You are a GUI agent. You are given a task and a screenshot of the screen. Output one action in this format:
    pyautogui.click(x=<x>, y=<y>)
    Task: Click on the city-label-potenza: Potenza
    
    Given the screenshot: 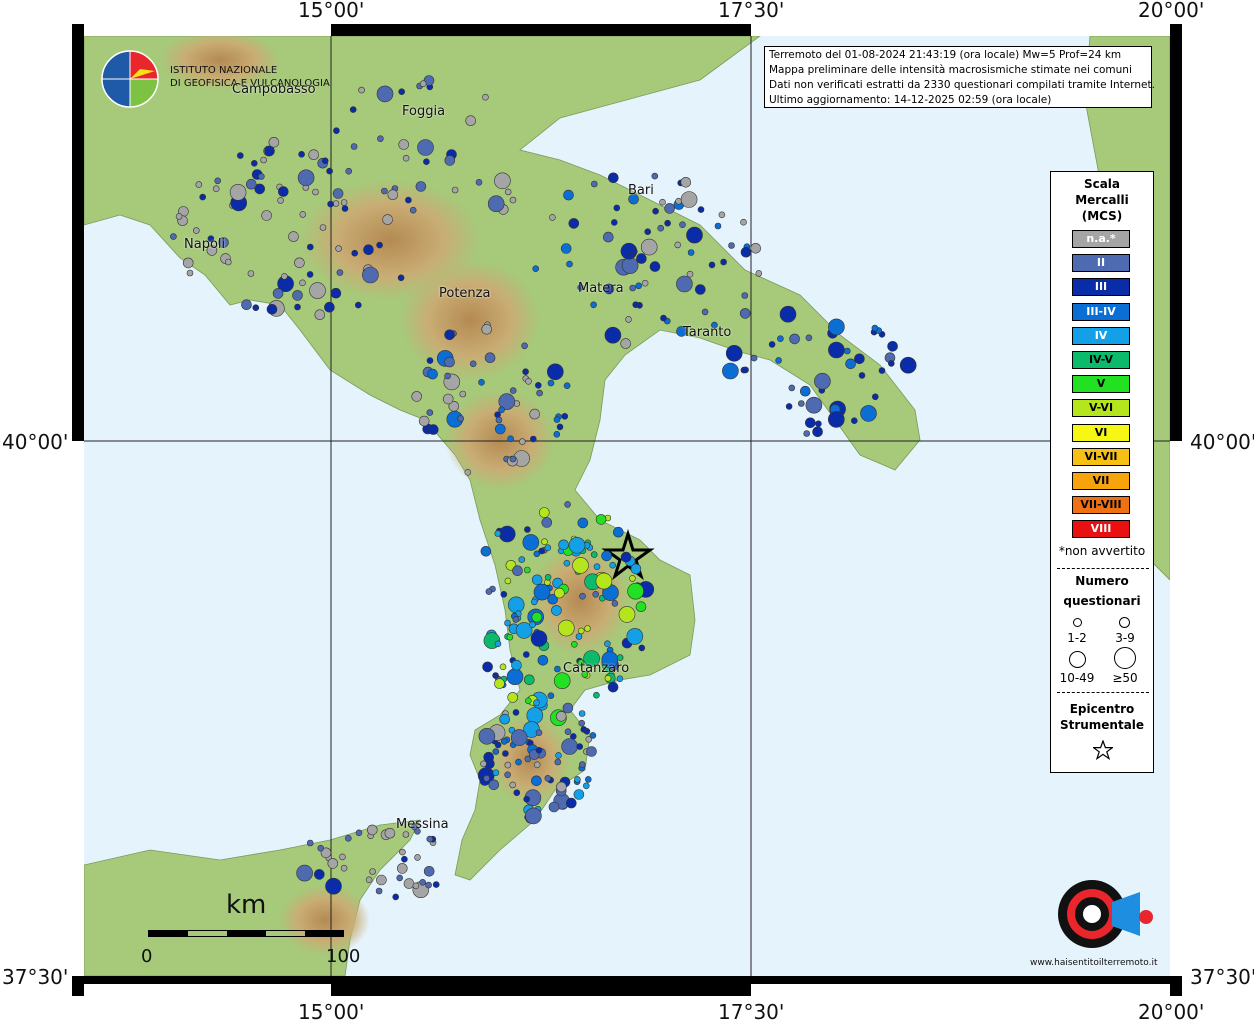 What is the action you would take?
    pyautogui.click(x=465, y=293)
    